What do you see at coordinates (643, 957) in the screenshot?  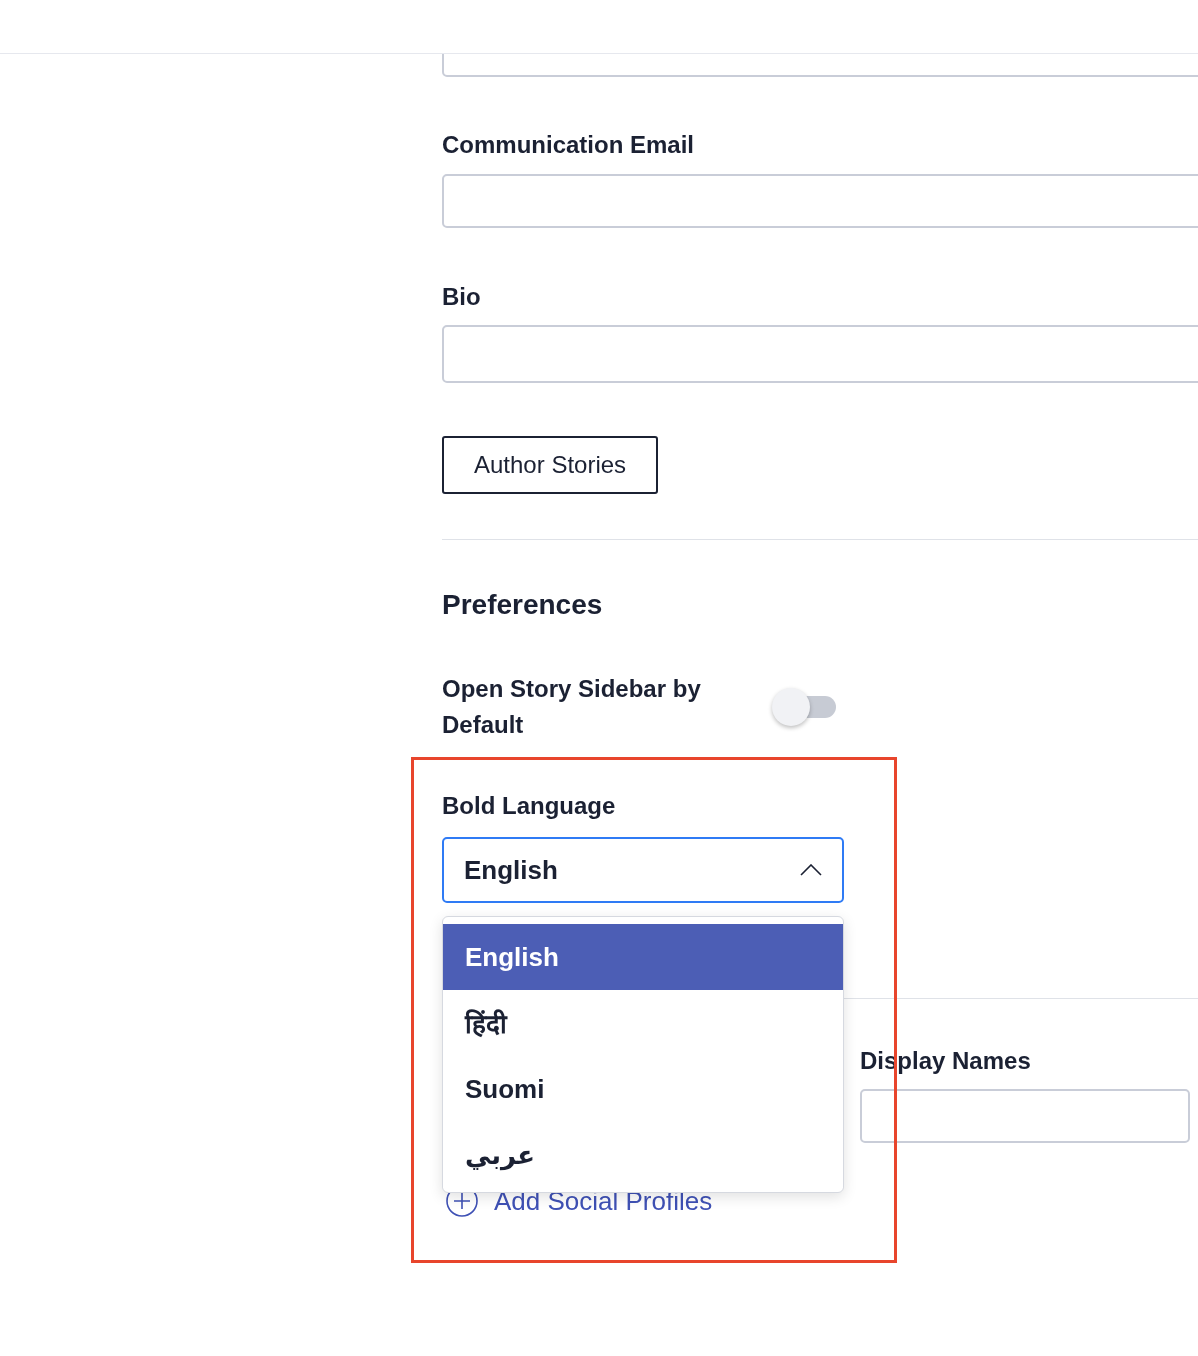 I see `dropdown-option: English` at bounding box center [643, 957].